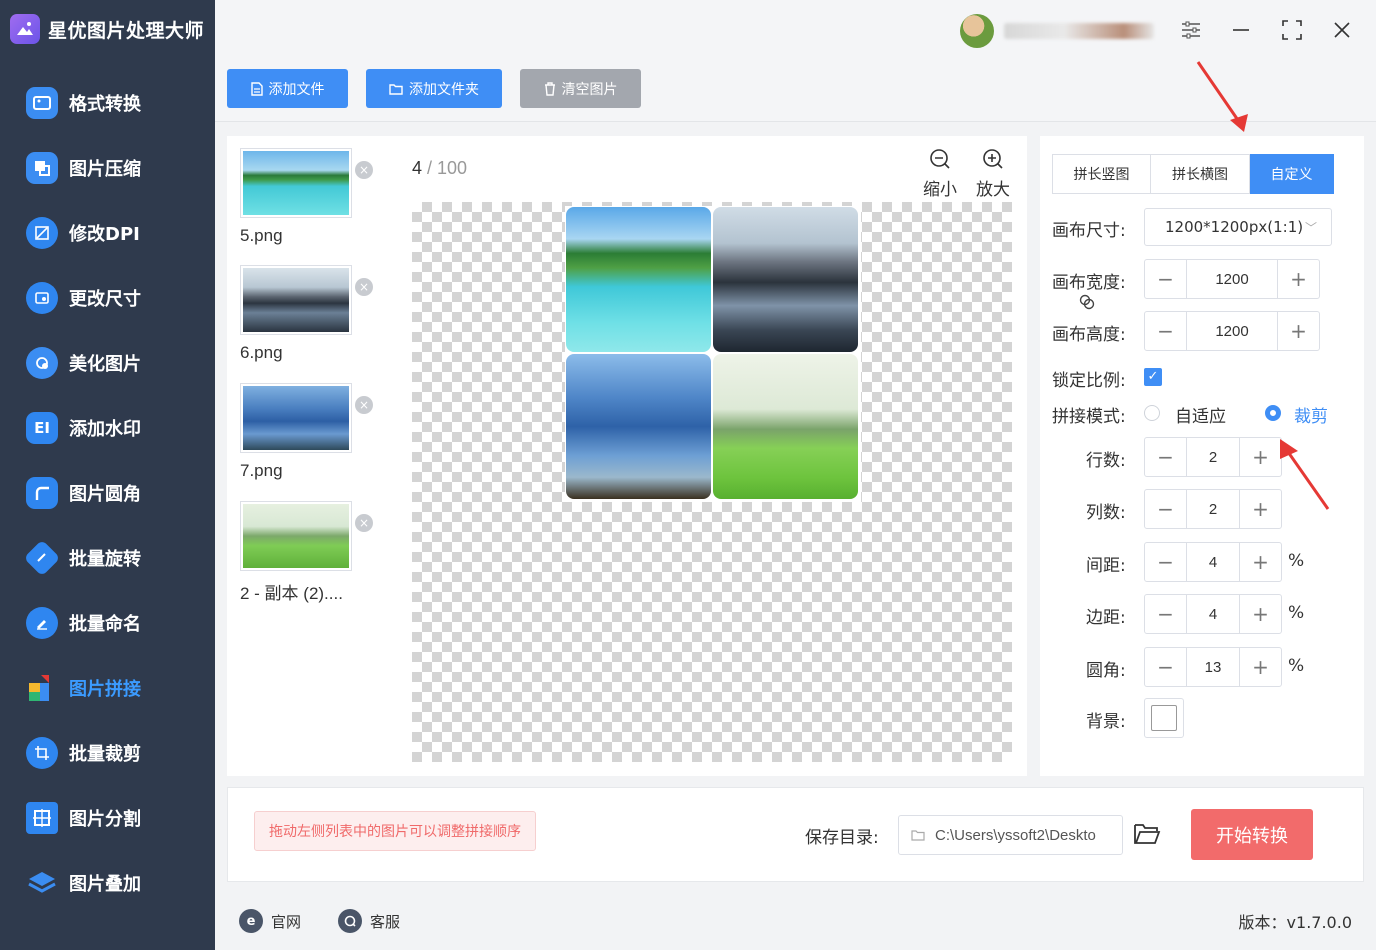 This screenshot has width=1376, height=950. I want to click on cols-value: 2, so click(1213, 509).